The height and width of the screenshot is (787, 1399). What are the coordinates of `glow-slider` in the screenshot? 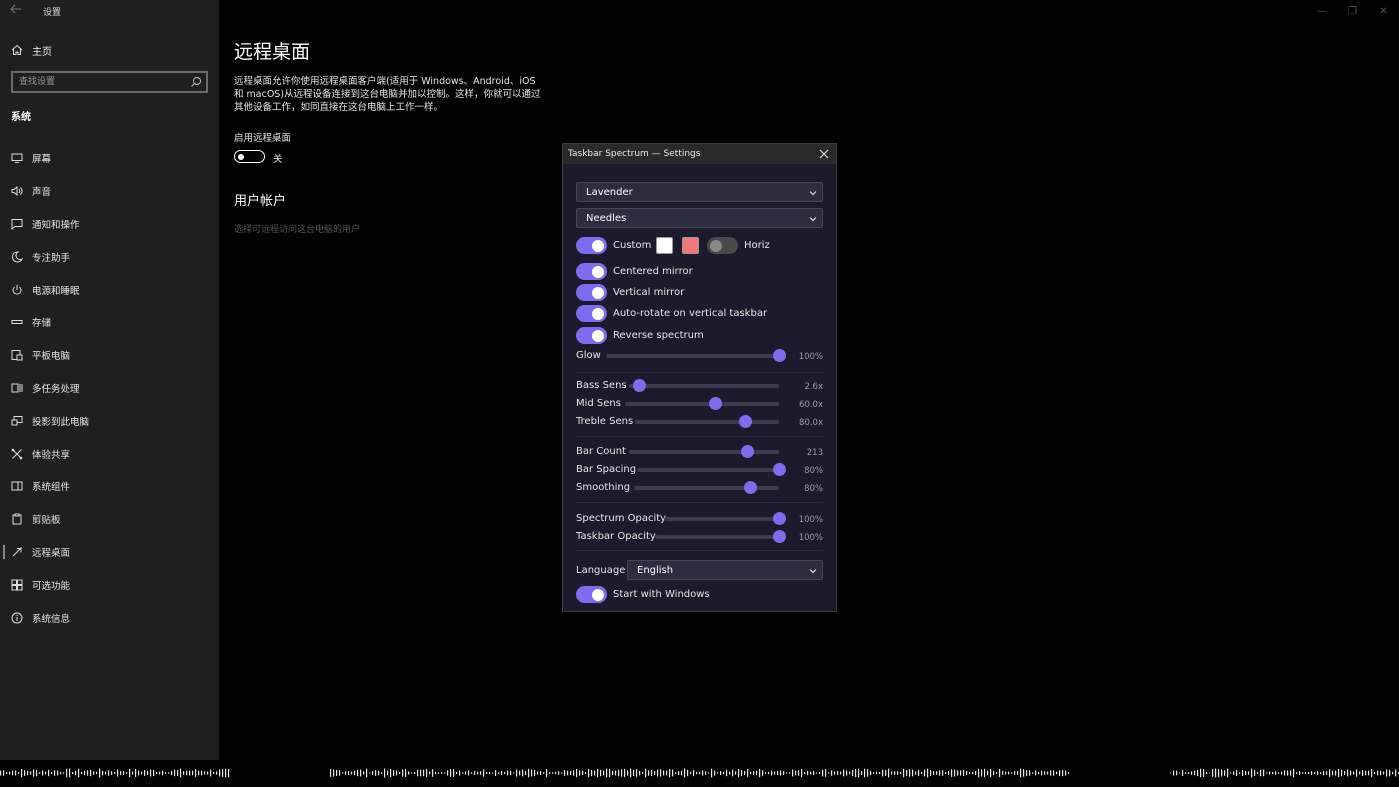 It's located at (696, 355).